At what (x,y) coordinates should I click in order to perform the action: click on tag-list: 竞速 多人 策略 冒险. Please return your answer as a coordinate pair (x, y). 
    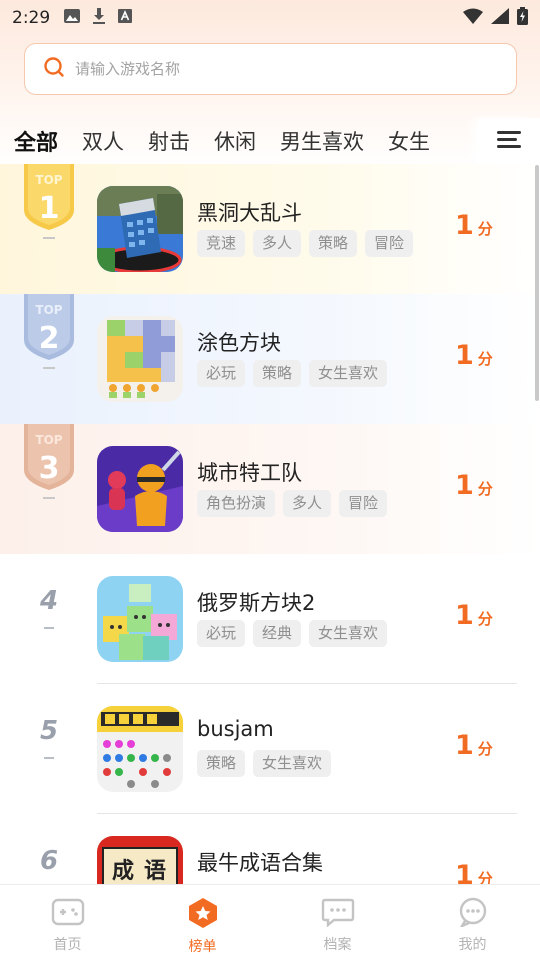
    Looking at the image, I should click on (305, 243).